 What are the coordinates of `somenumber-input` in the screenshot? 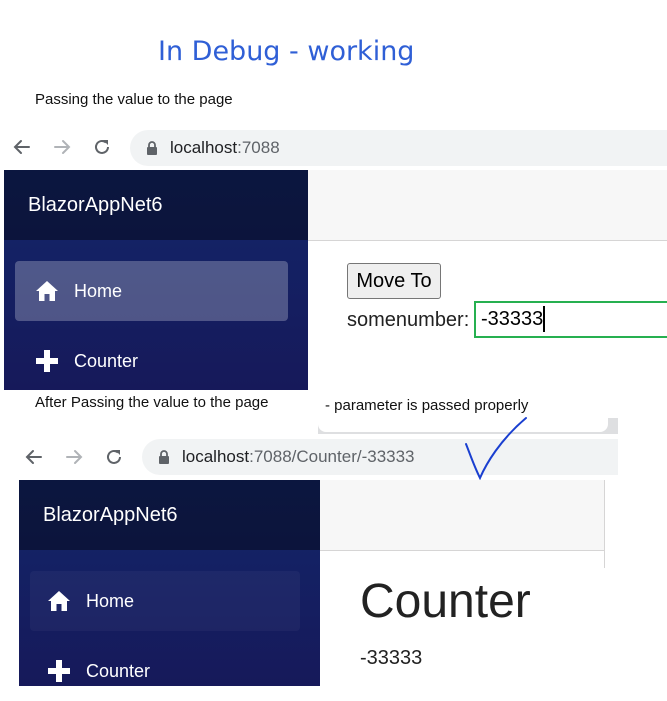 It's located at (570, 319).